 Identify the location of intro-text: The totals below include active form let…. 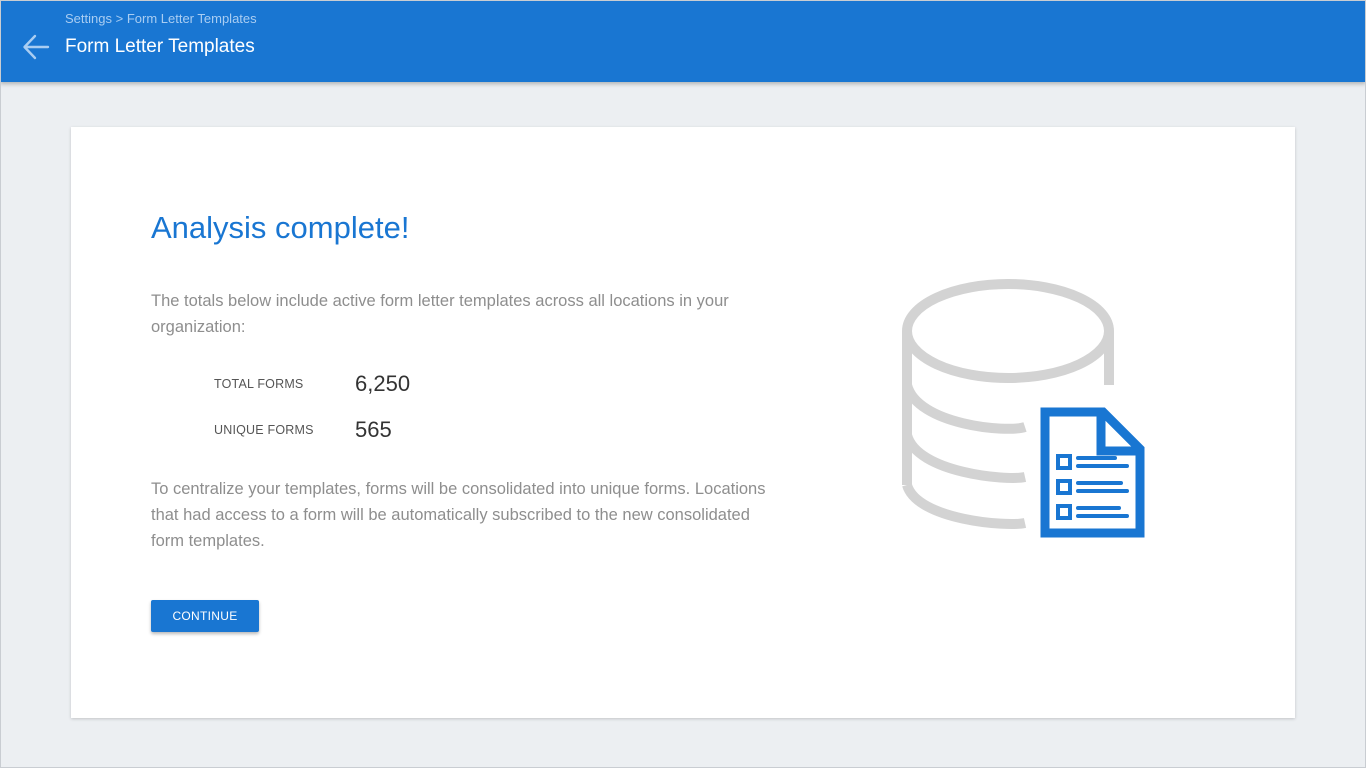
(440, 314).